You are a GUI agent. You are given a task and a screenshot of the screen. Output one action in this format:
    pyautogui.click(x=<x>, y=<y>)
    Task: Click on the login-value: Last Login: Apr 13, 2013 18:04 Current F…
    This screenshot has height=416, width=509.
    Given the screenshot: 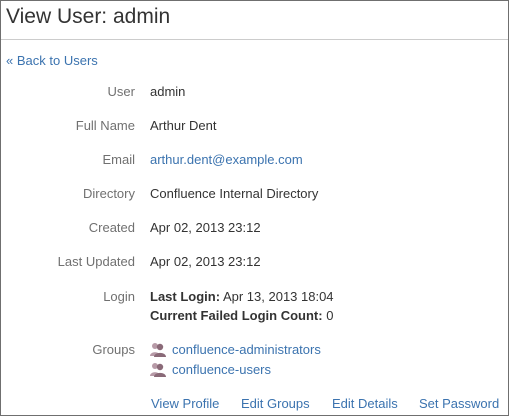 What is the action you would take?
    pyautogui.click(x=242, y=306)
    